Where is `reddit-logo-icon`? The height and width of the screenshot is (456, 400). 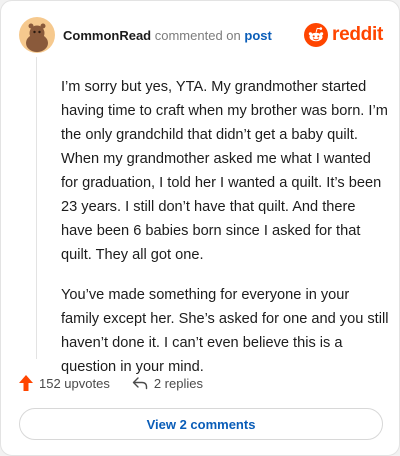 reddit-logo-icon is located at coordinates (316, 35).